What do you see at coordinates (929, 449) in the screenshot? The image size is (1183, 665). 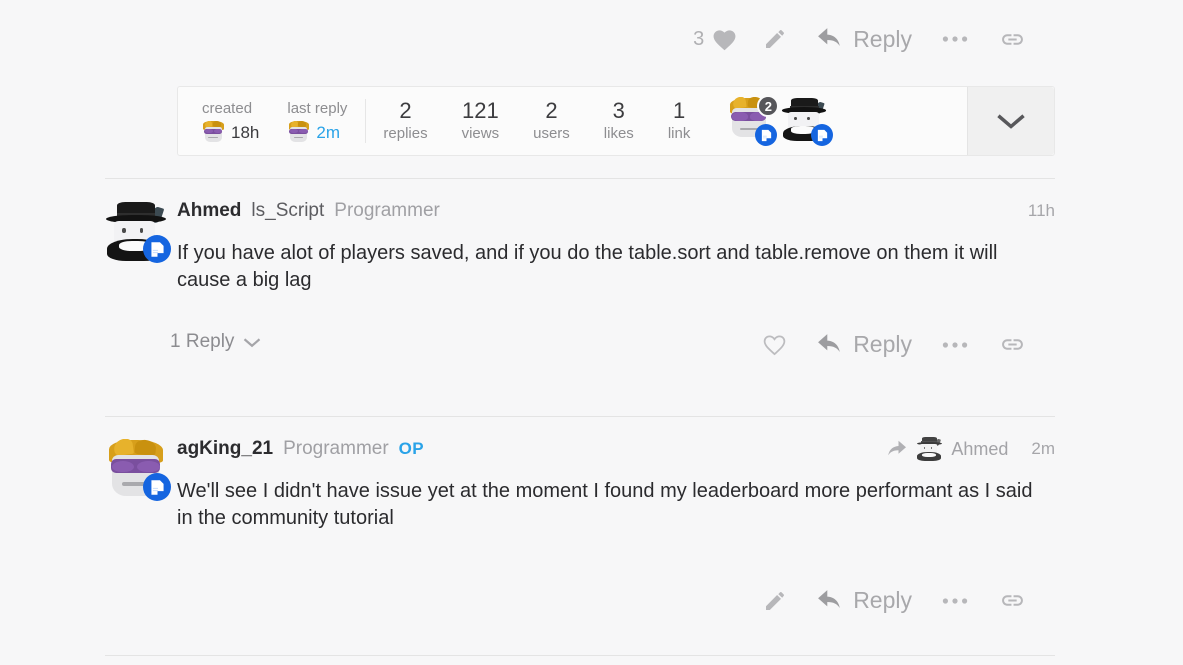 I see `reply-to-avatar` at bounding box center [929, 449].